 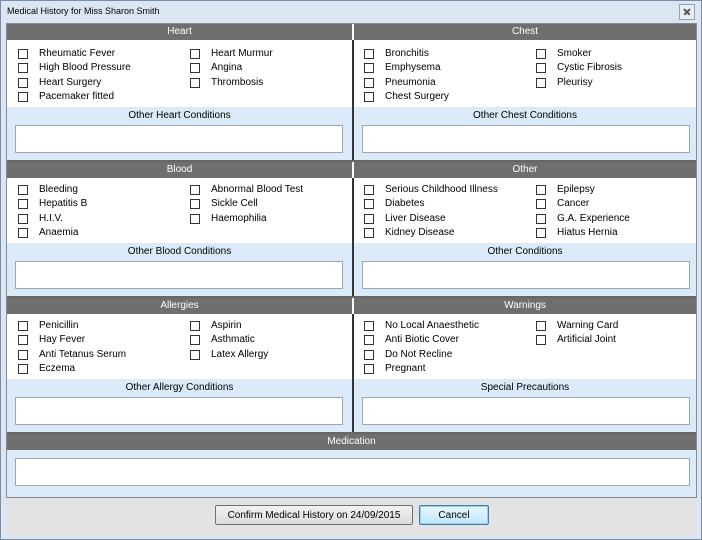 I want to click on checkbox-liver-disease: Liver Disease, so click(x=405, y=218).